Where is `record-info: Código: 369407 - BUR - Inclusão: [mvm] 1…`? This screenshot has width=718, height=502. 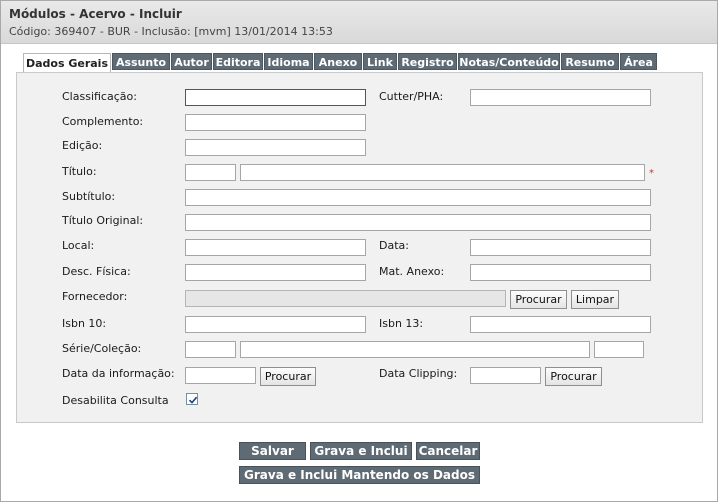 record-info: Código: 369407 - BUR - Inclusão: [mvm] 1… is located at coordinates (171, 31).